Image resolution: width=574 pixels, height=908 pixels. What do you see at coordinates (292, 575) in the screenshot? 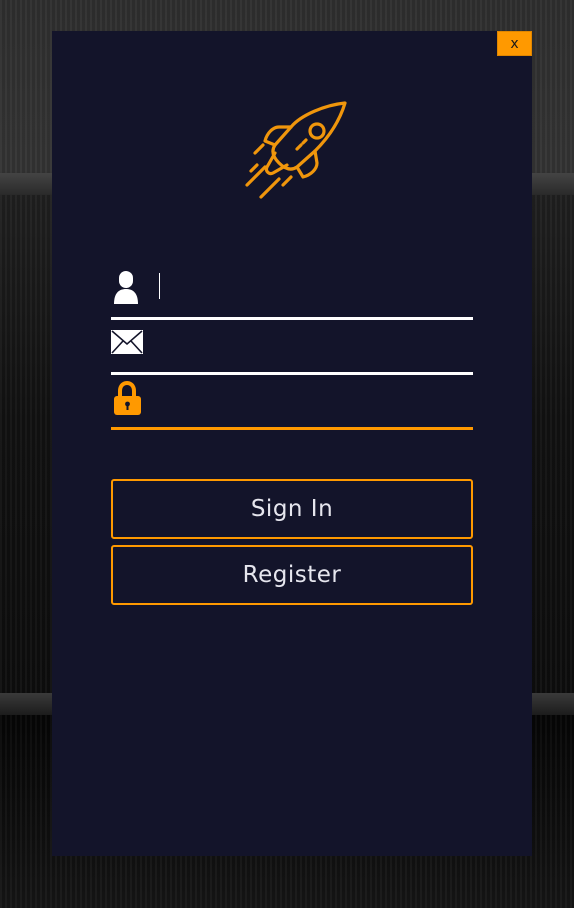
I see `register-button: Register` at bounding box center [292, 575].